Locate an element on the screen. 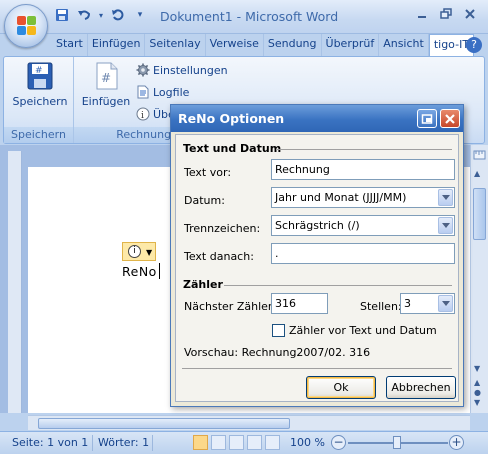  document-icon is located at coordinates (143, 92).